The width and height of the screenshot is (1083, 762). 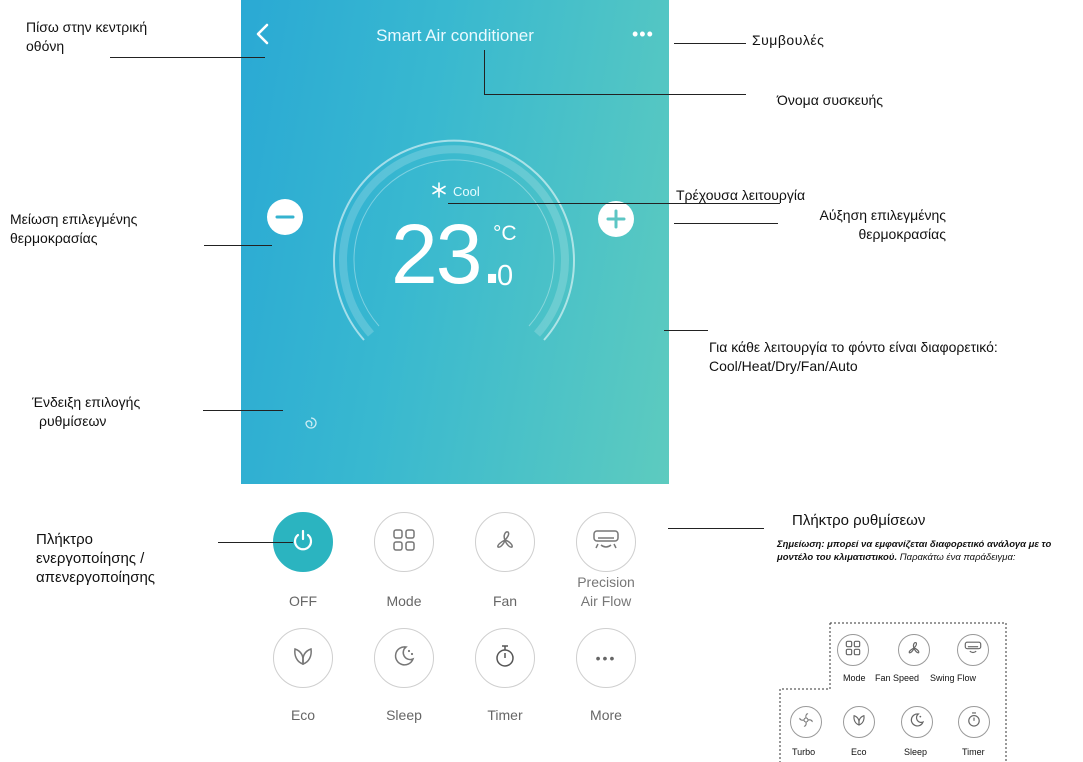 I want to click on example-eco-button, so click(x=859, y=722).